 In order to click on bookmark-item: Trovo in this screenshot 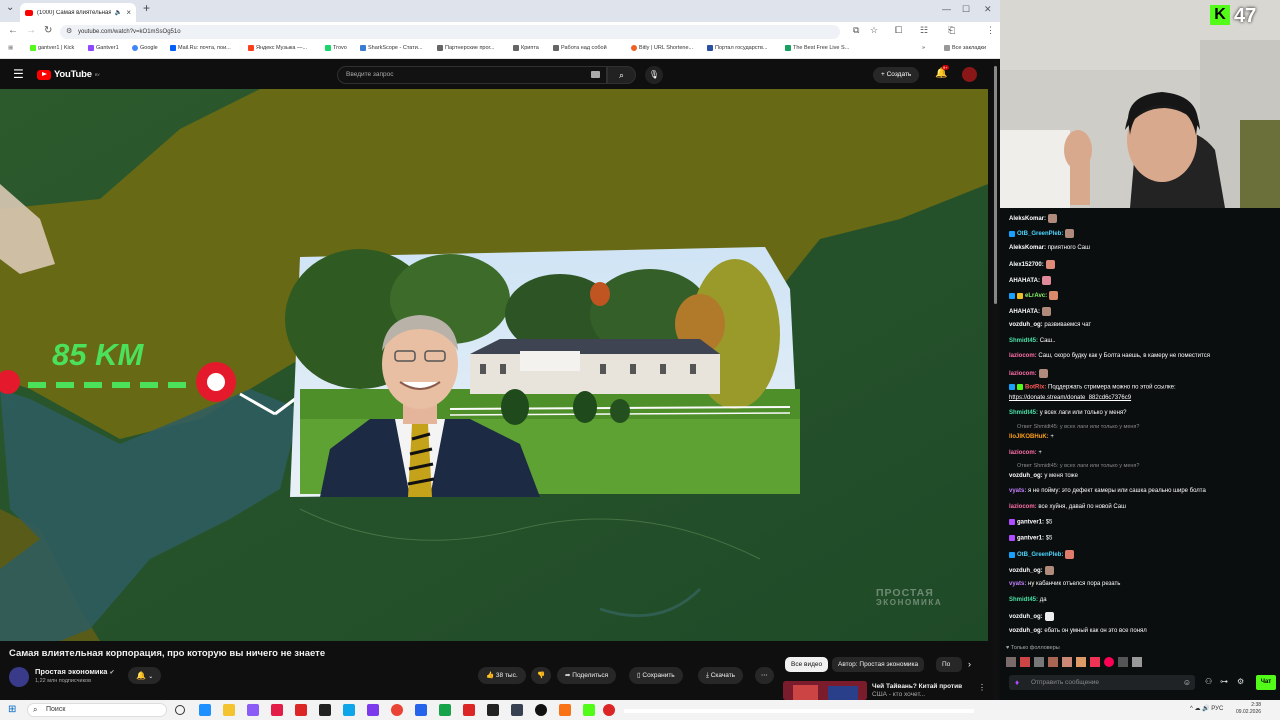, I will do `click(336, 48)`.